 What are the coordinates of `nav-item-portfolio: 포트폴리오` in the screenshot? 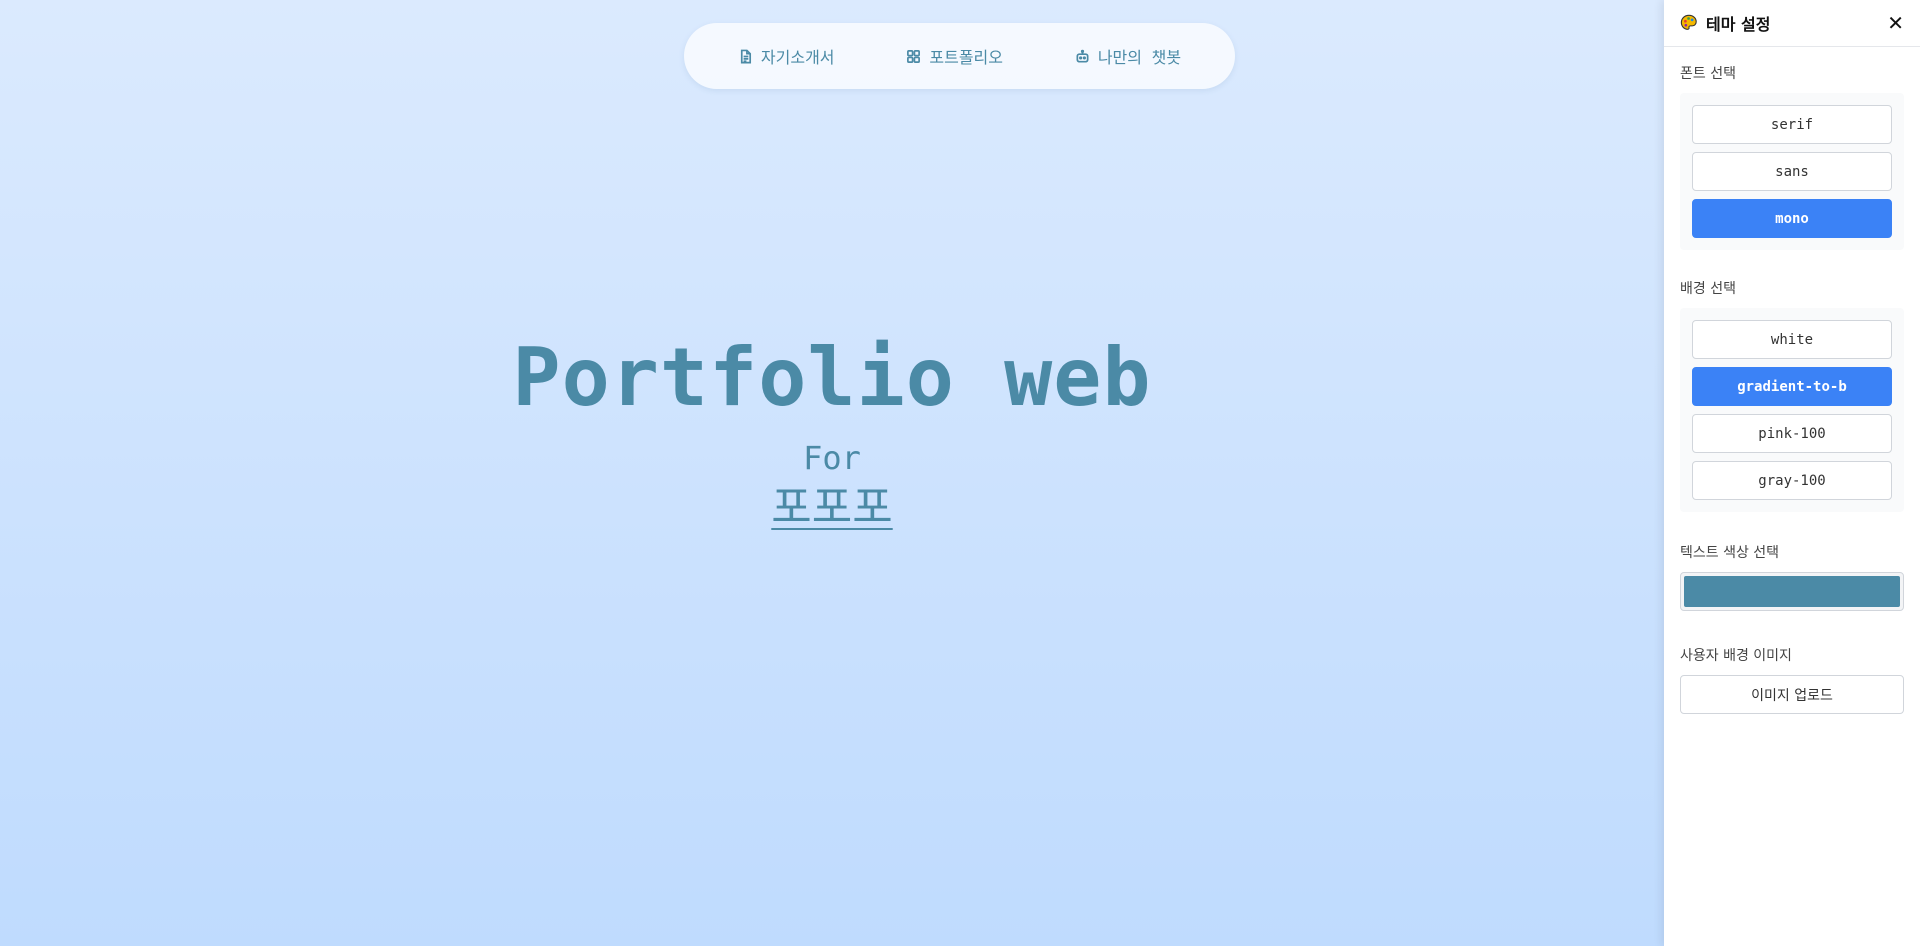 It's located at (954, 56).